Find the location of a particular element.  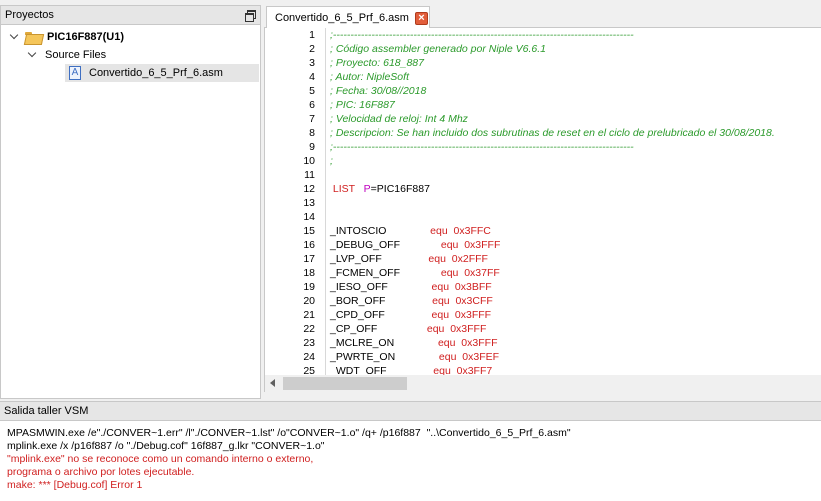

code-line: ; Proyecto: 618_887 is located at coordinates (574, 63).